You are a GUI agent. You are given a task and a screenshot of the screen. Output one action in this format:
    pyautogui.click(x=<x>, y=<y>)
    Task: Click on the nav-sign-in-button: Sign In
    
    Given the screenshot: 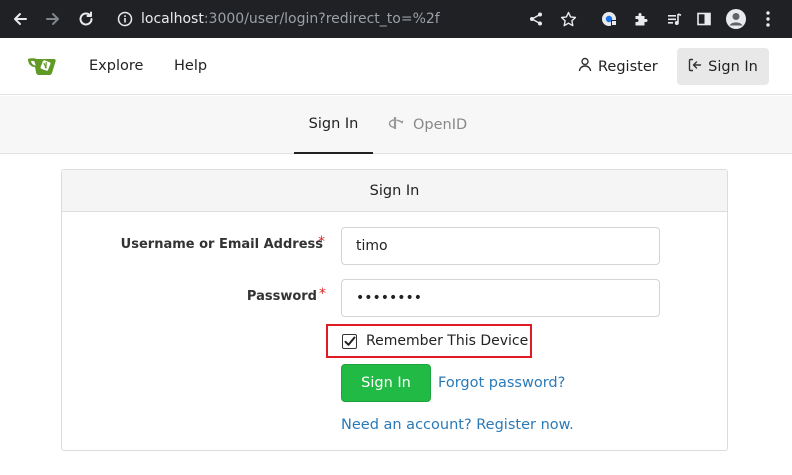 What is the action you would take?
    pyautogui.click(x=723, y=66)
    